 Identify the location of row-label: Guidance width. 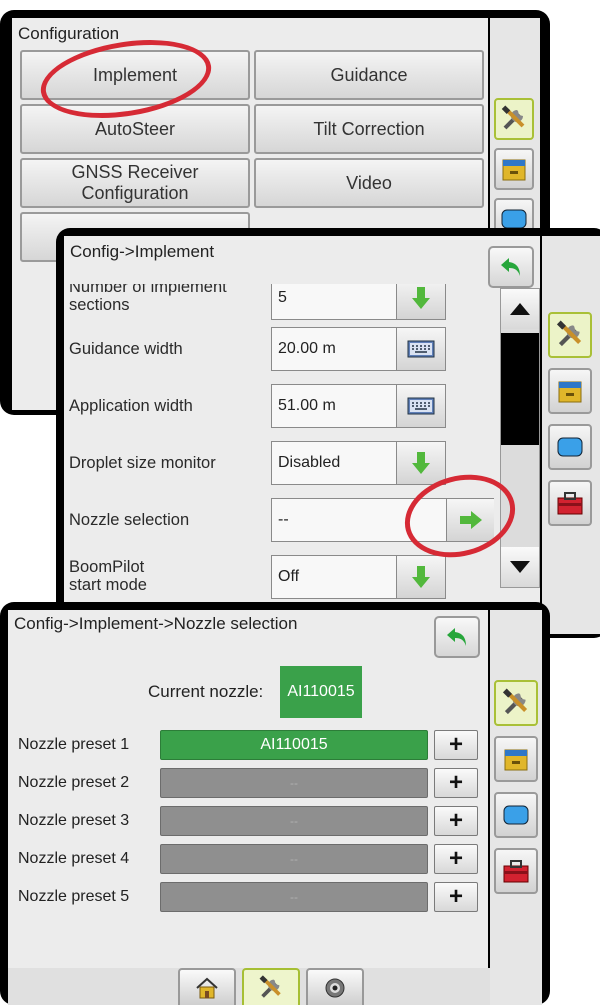
(126, 349).